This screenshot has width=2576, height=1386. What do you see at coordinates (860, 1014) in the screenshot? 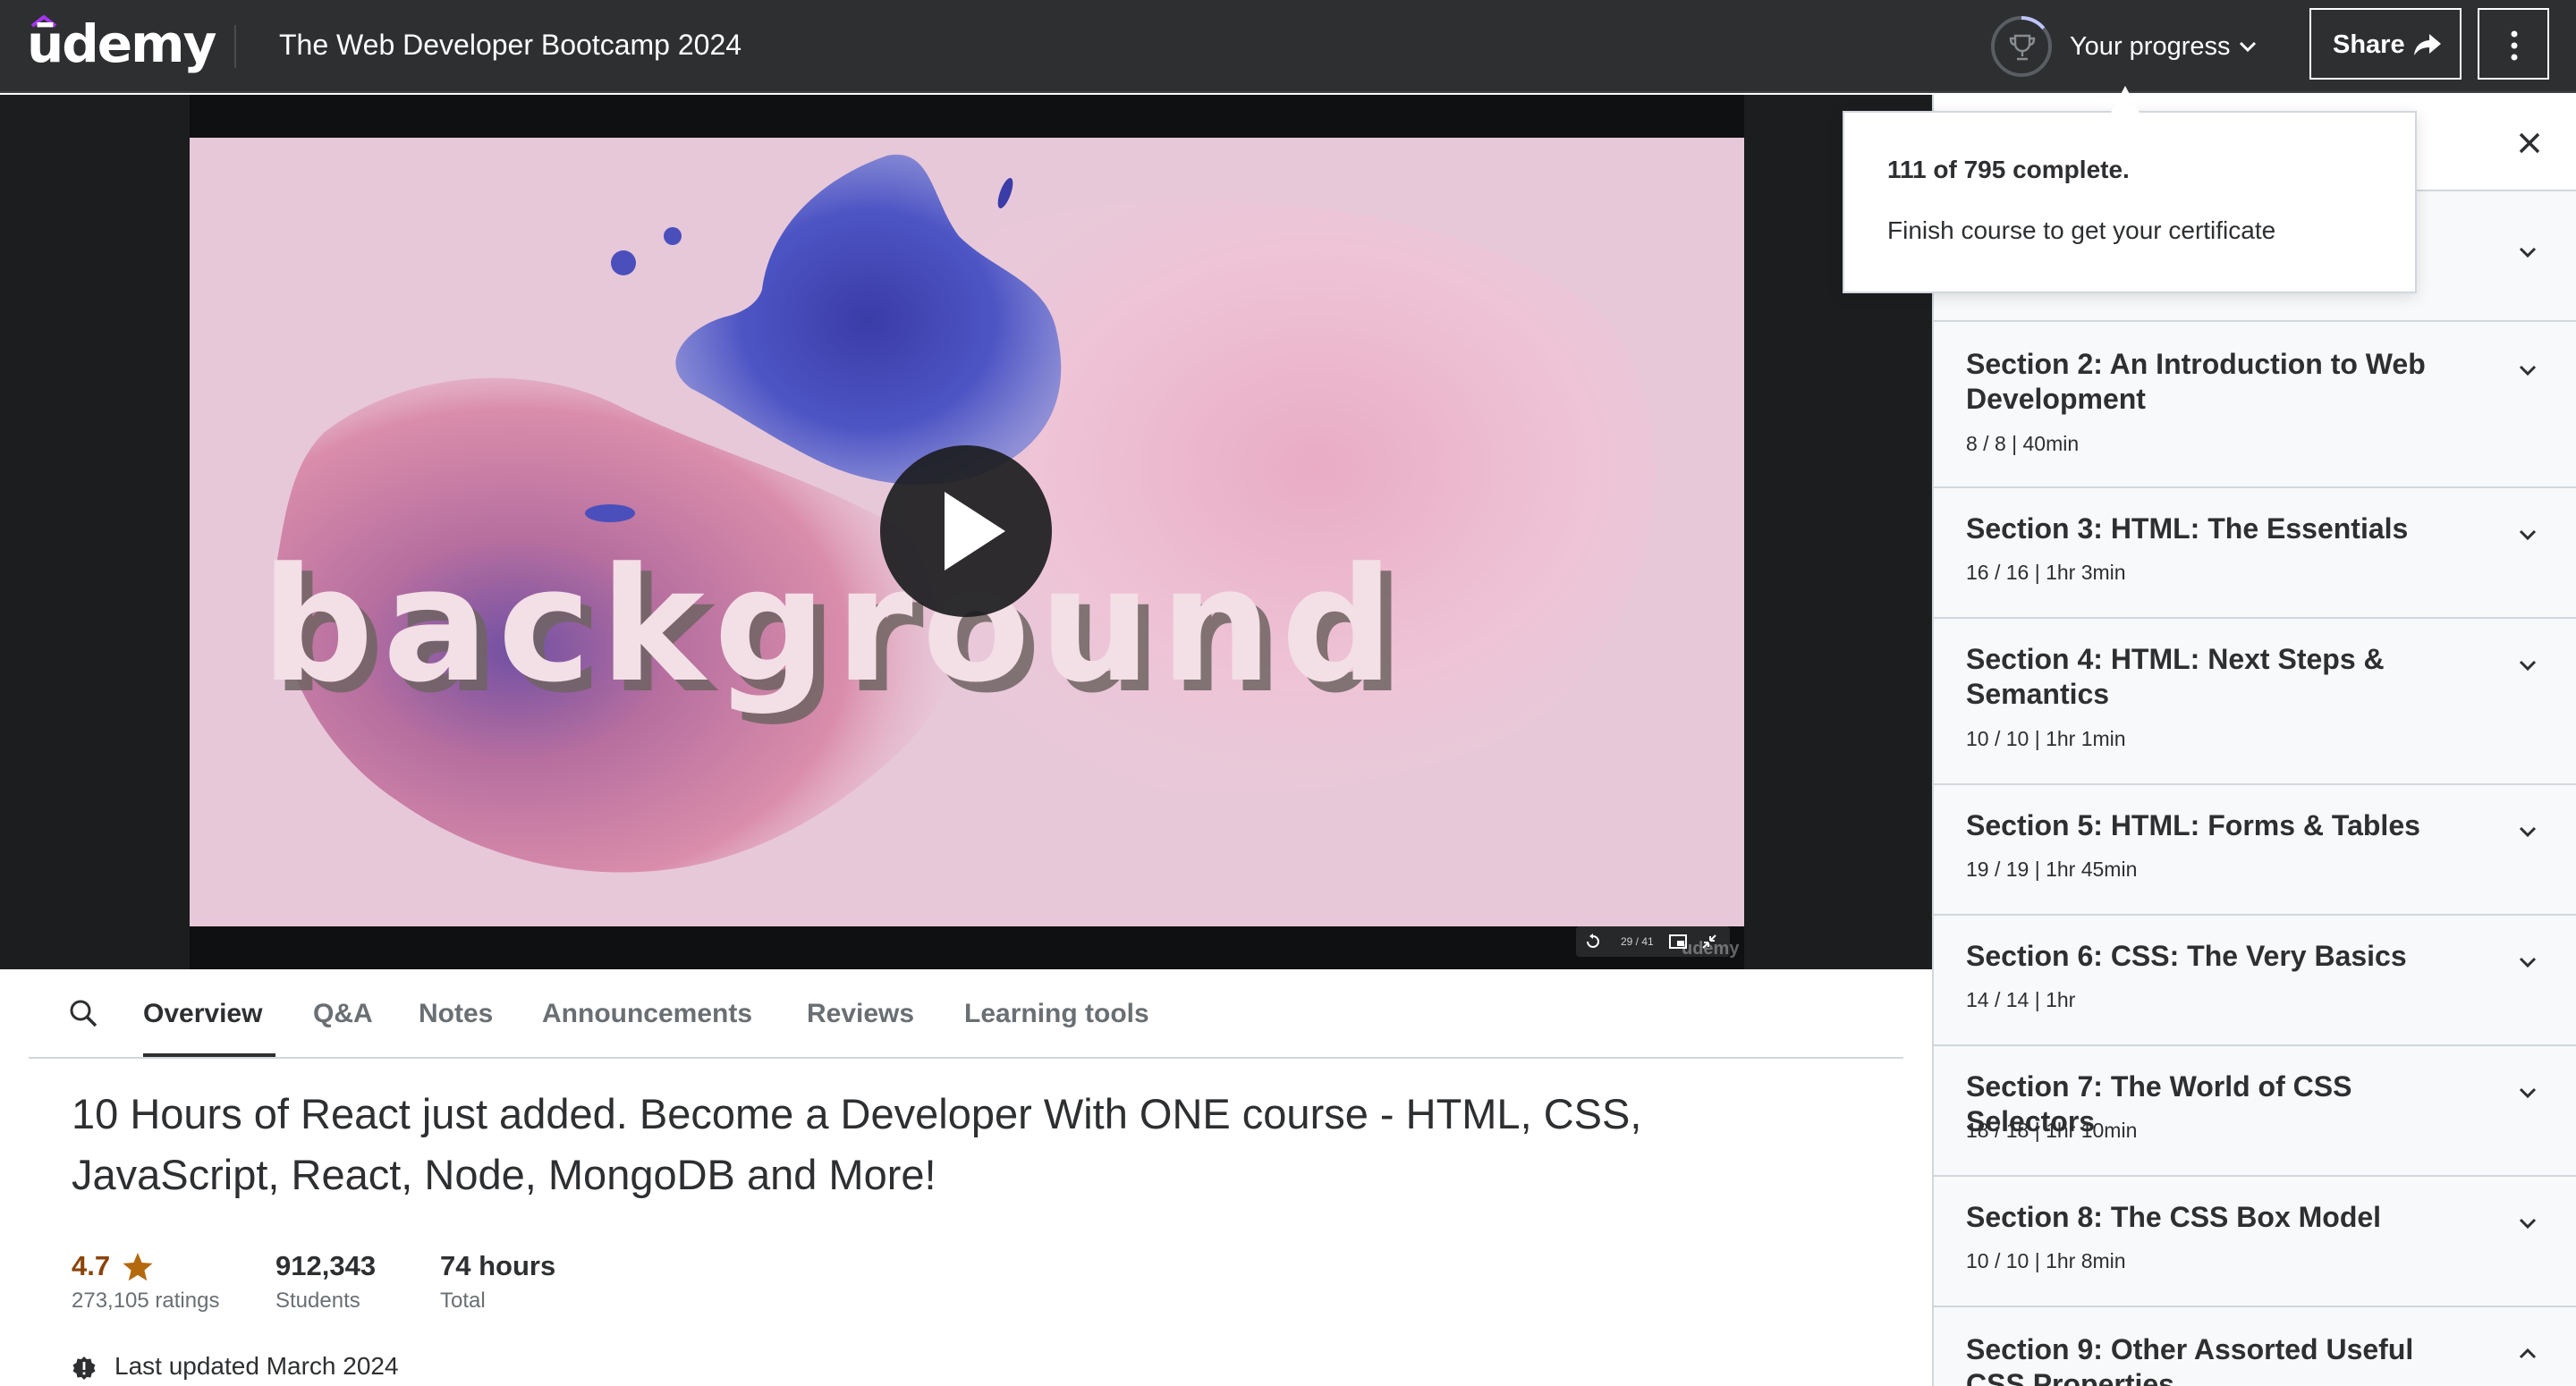
I see `tab-reviews: Reviews` at bounding box center [860, 1014].